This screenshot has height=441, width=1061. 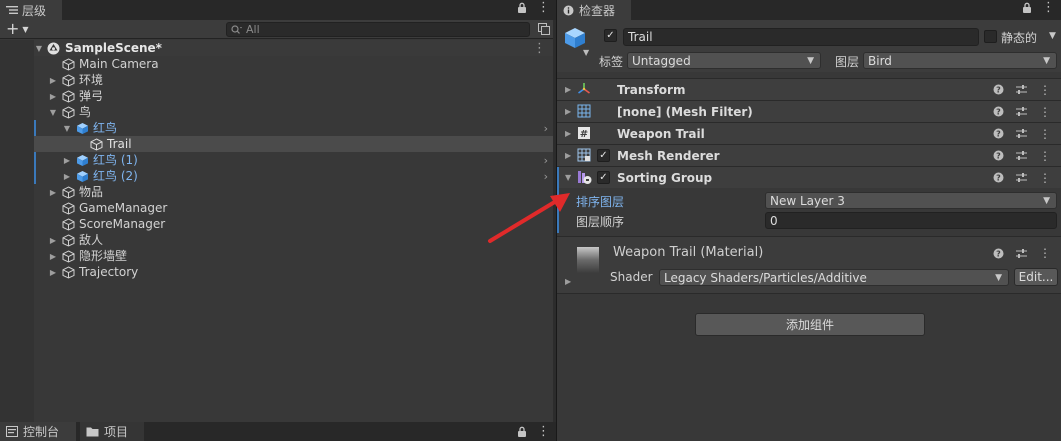 What do you see at coordinates (834, 277) in the screenshot?
I see `shader-dropdown: Legacy Shaders/Particles/Additive ▼` at bounding box center [834, 277].